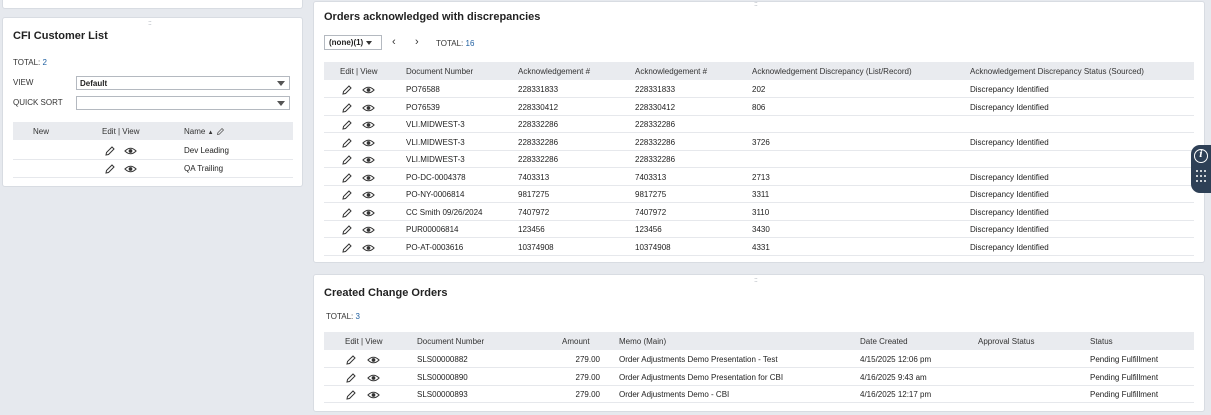 This screenshot has height=415, width=1211. Describe the element at coordinates (423, 107) in the screenshot. I see `document-number-link: PO76539` at that location.